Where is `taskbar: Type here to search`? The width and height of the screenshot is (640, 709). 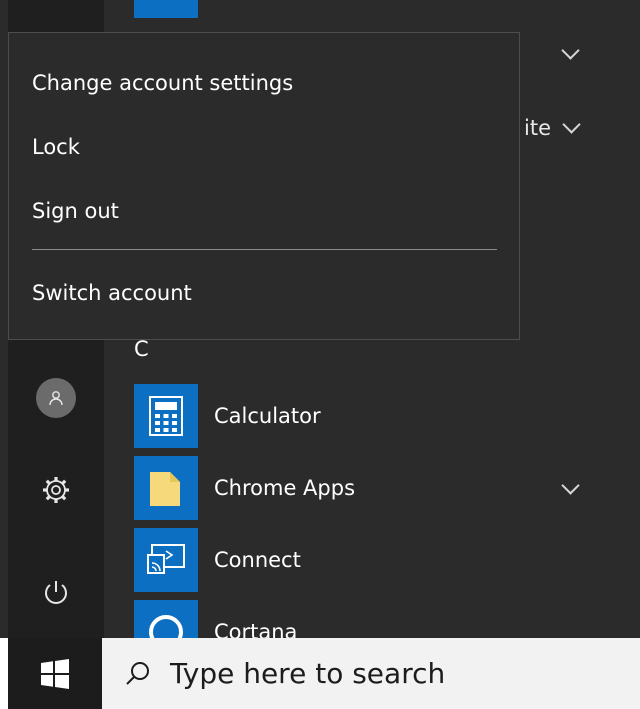
taskbar: Type here to search is located at coordinates (320, 673).